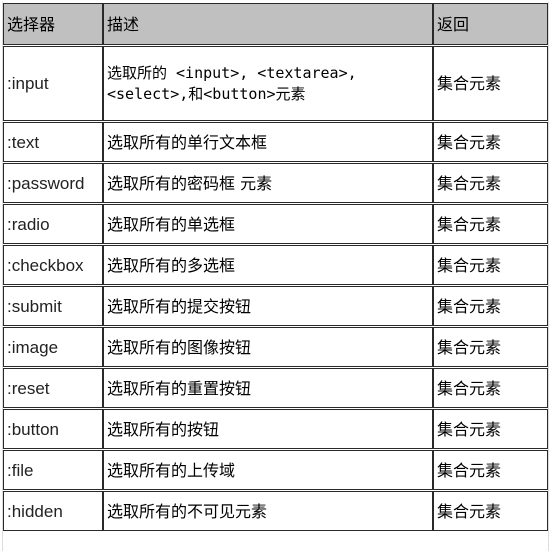  I want to click on description-cell: 选取所有的单行文本框, so click(268, 142).